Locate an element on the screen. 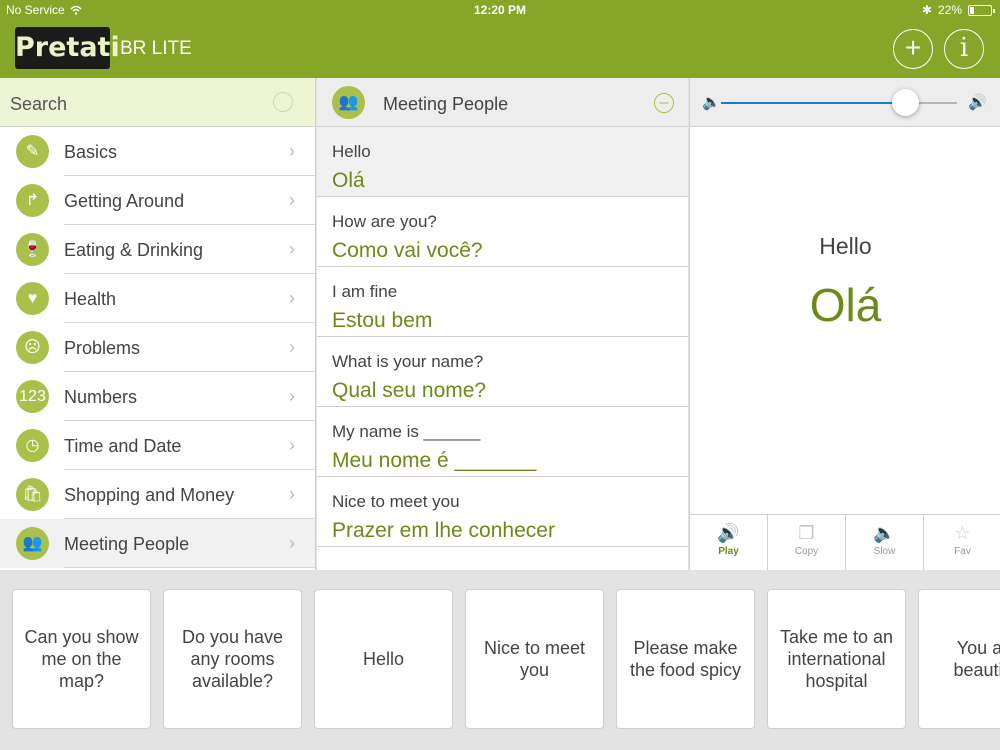 The height and width of the screenshot is (750, 1000). collapse-icon: – is located at coordinates (664, 103).